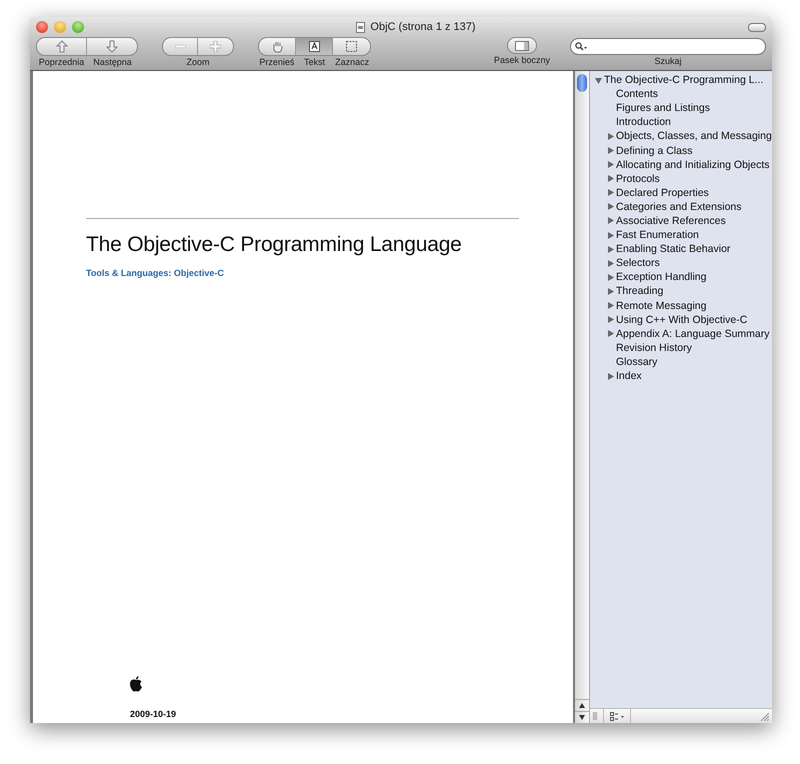 The width and height of the screenshot is (800, 764). What do you see at coordinates (663, 108) in the screenshot?
I see `outline-item: Figures and Listings` at bounding box center [663, 108].